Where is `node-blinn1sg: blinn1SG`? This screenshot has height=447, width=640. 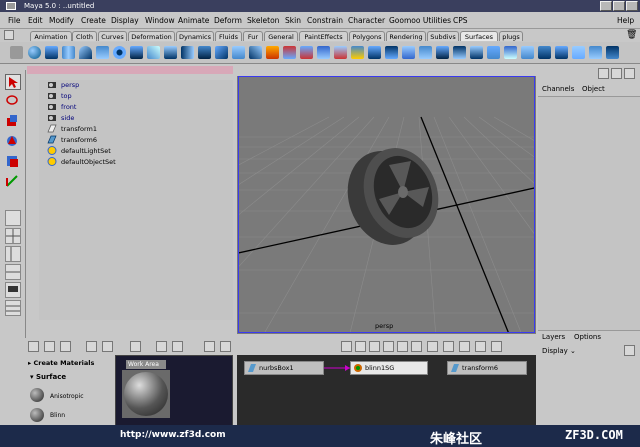 node-blinn1sg: blinn1SG is located at coordinates (389, 368).